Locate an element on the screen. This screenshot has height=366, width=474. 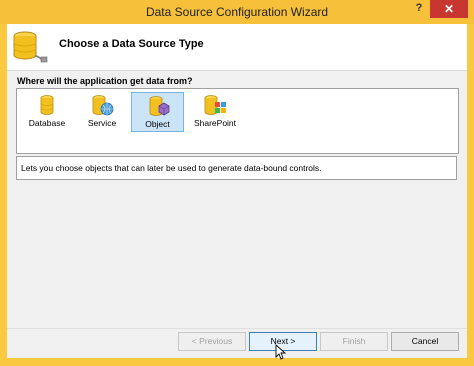
database-plug-icon is located at coordinates (30, 47).